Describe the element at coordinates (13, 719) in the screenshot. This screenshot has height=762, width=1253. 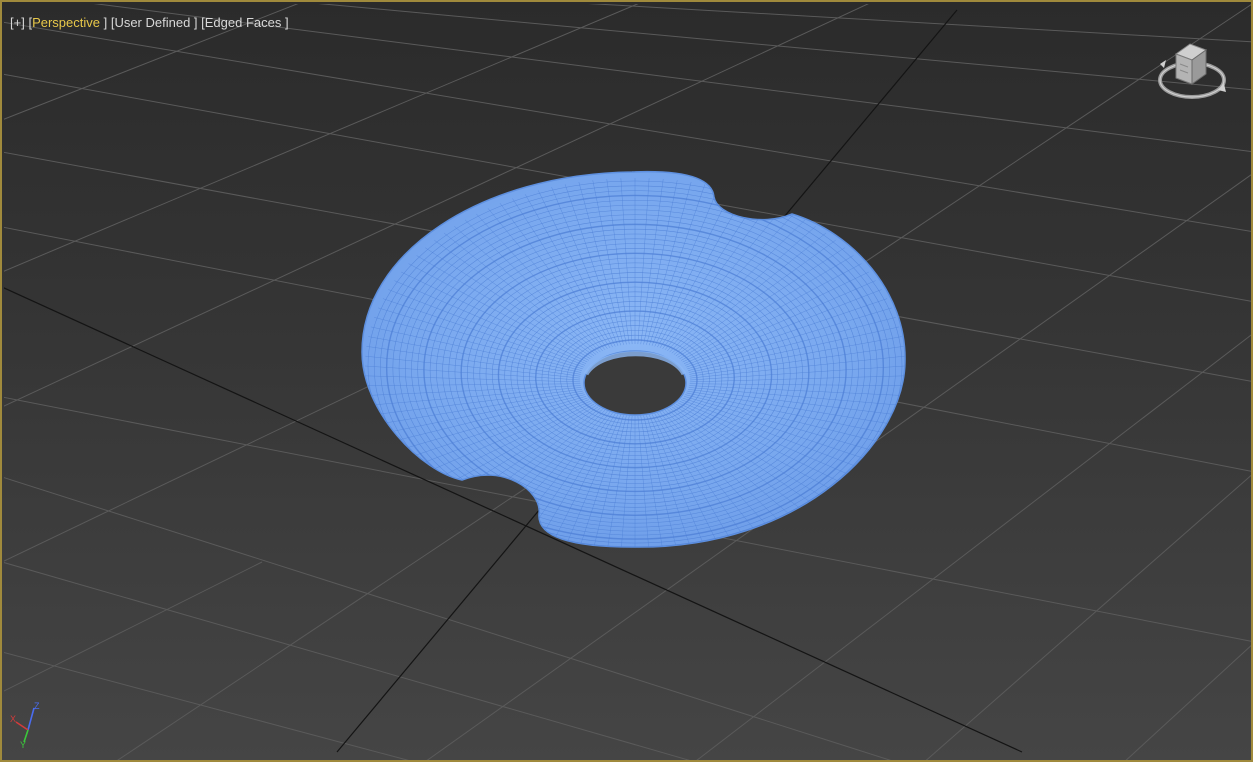
I see `axis-x-label: X` at that location.